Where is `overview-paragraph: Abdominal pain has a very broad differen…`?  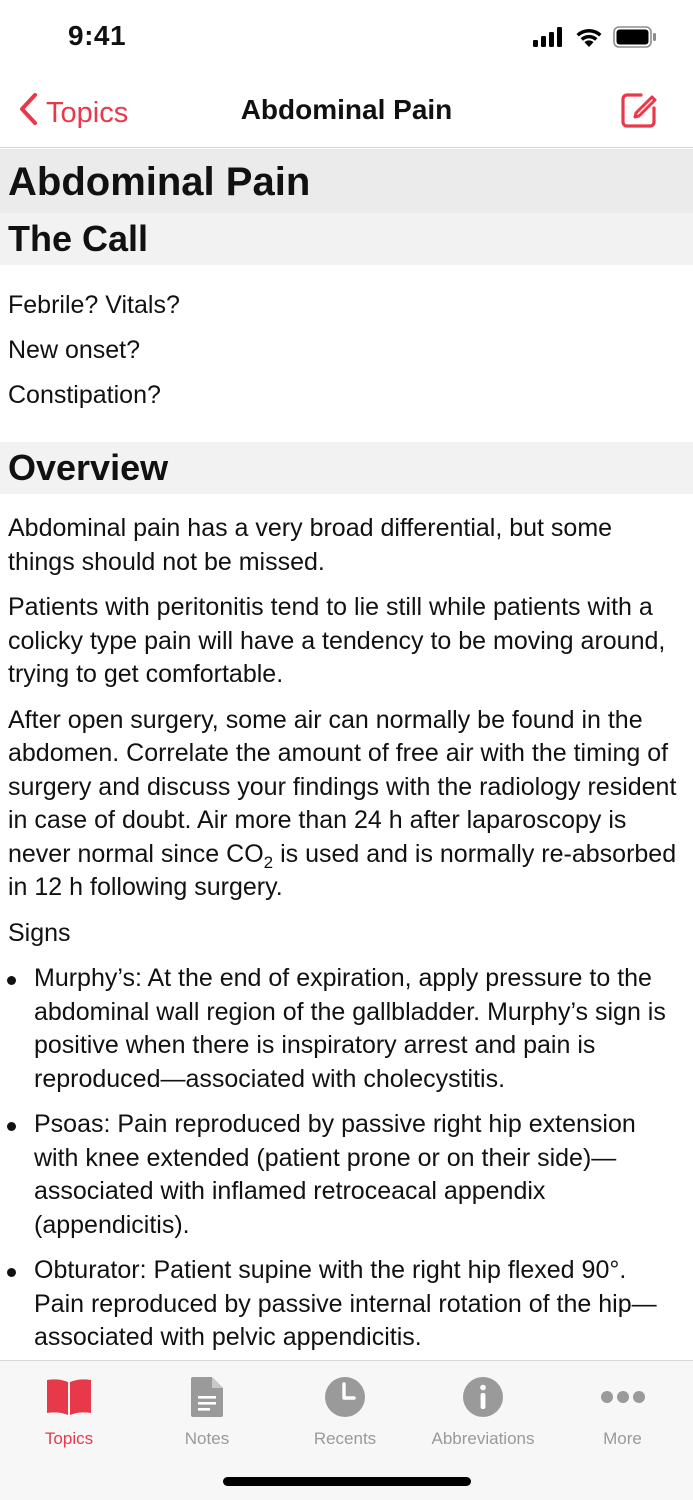 overview-paragraph: Abdominal pain has a very broad differen… is located at coordinates (310, 545).